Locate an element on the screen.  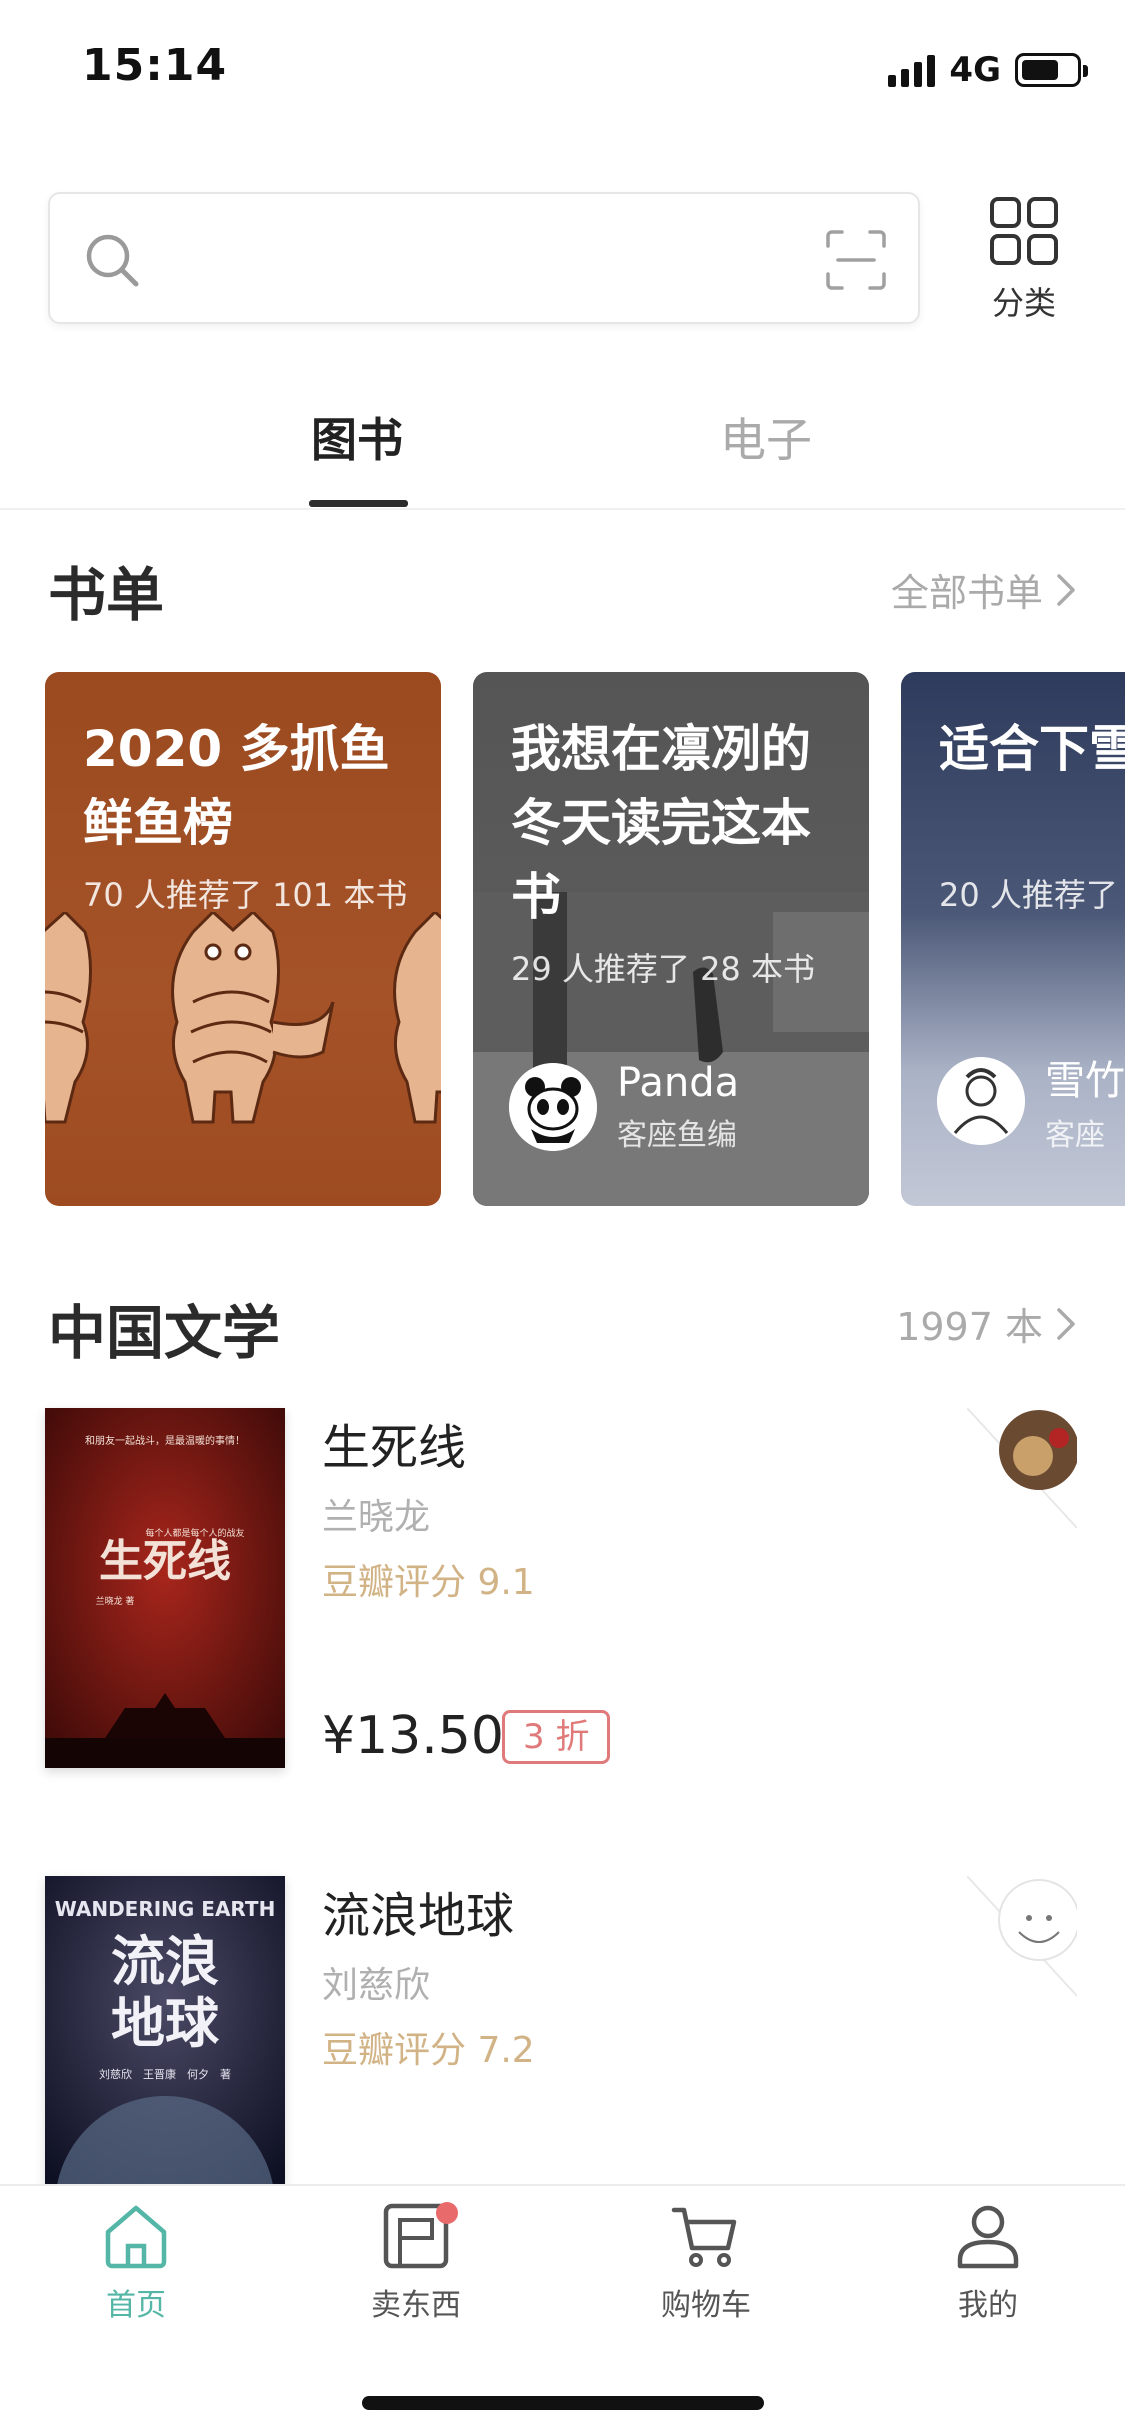
booklist-subtitle: 70 人推荐了 101 本书 is located at coordinates (245, 895).